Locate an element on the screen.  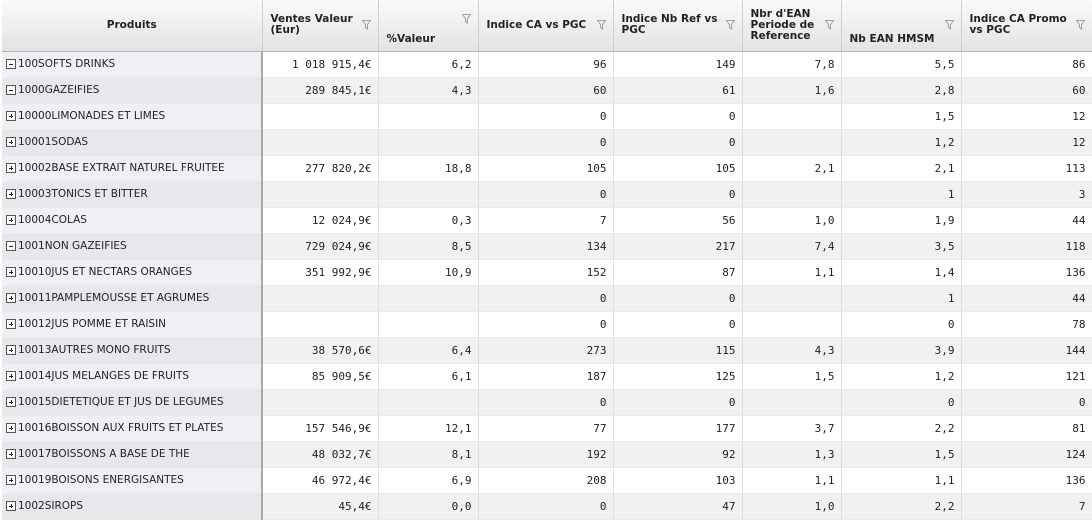
row-header-cell: 10012JUS POMME ET RAISIN is located at coordinates (132, 324).